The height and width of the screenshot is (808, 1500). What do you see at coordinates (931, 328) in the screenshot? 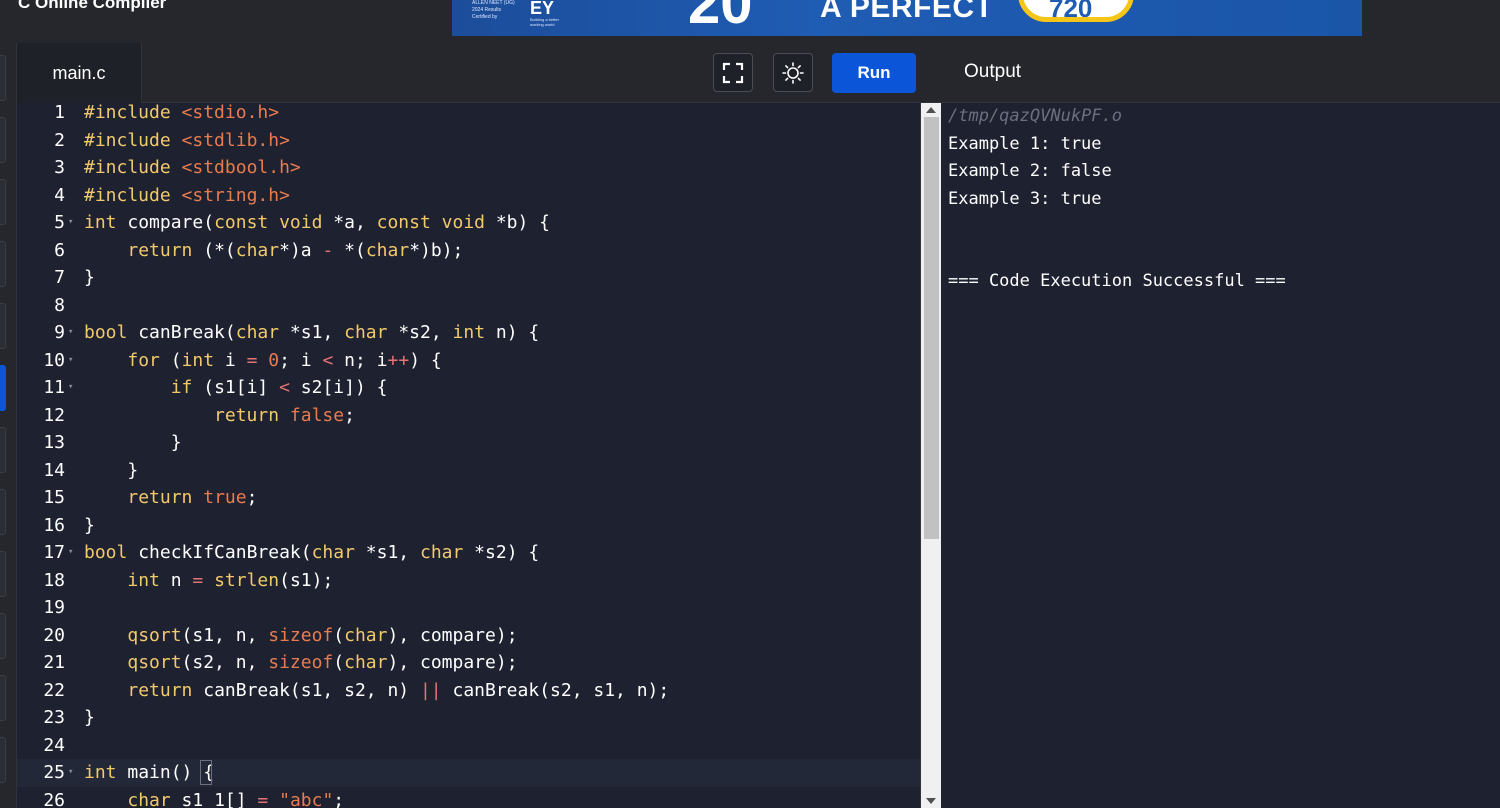
I see `scroll-thumb` at bounding box center [931, 328].